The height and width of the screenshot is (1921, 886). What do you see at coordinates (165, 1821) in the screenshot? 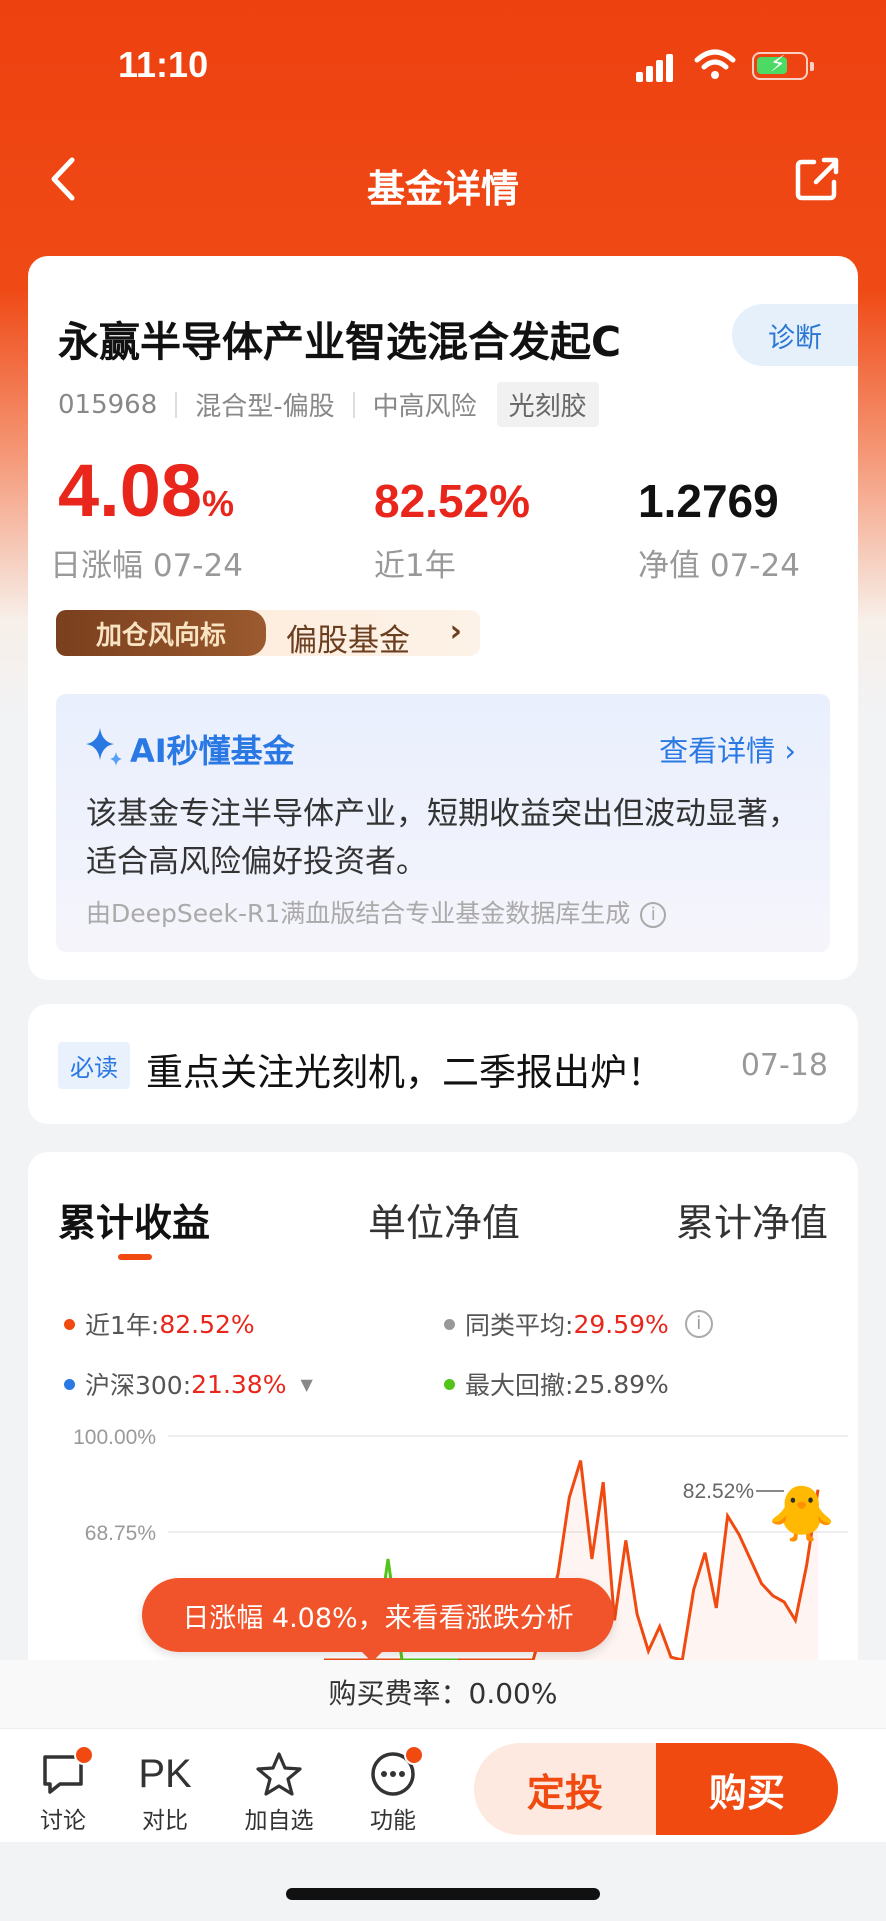
I see `nav-compare-label: 对比` at bounding box center [165, 1821].